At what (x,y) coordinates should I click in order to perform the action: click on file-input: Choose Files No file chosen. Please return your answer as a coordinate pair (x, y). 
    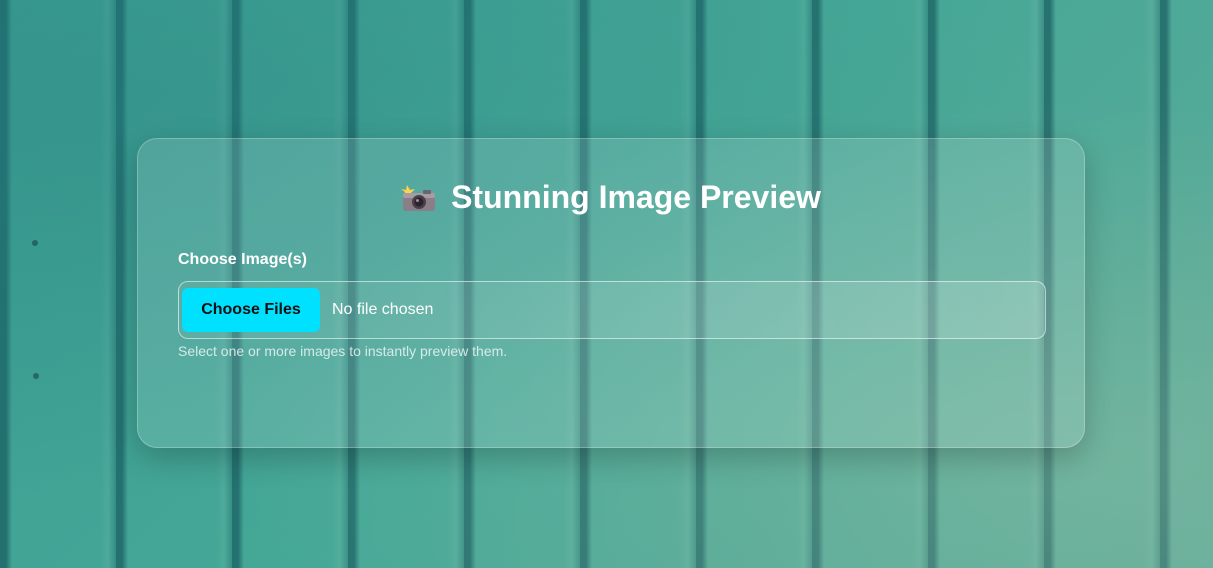
    Looking at the image, I should click on (612, 310).